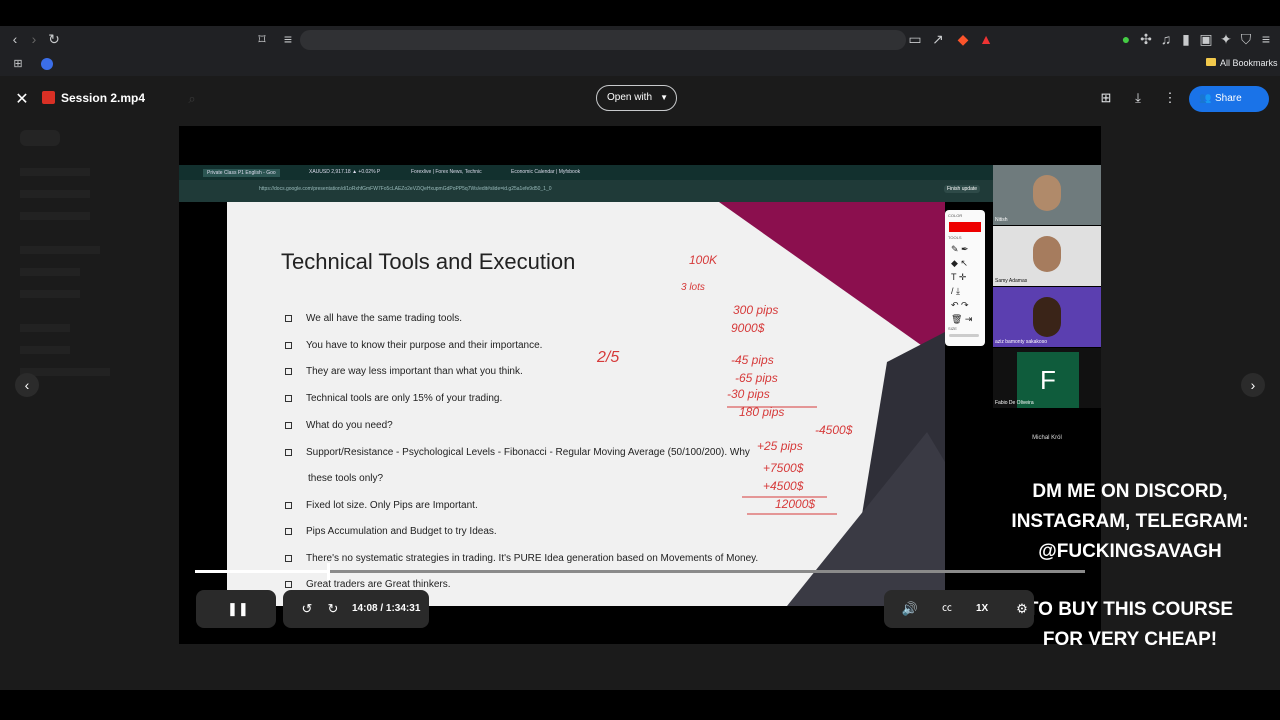 The image size is (1280, 720). I want to click on cast-icon: ▭, so click(915, 40).